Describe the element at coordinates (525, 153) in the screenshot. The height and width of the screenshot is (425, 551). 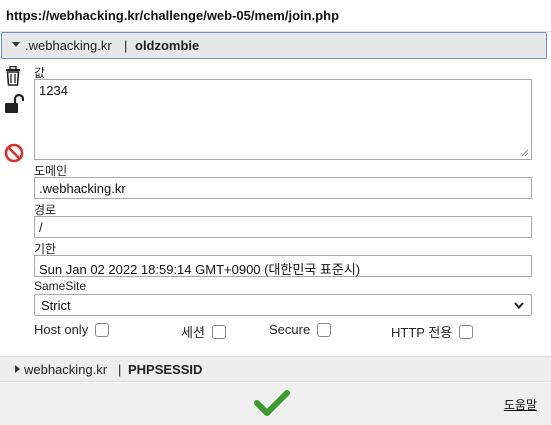
I see `resize-handle-icon` at that location.